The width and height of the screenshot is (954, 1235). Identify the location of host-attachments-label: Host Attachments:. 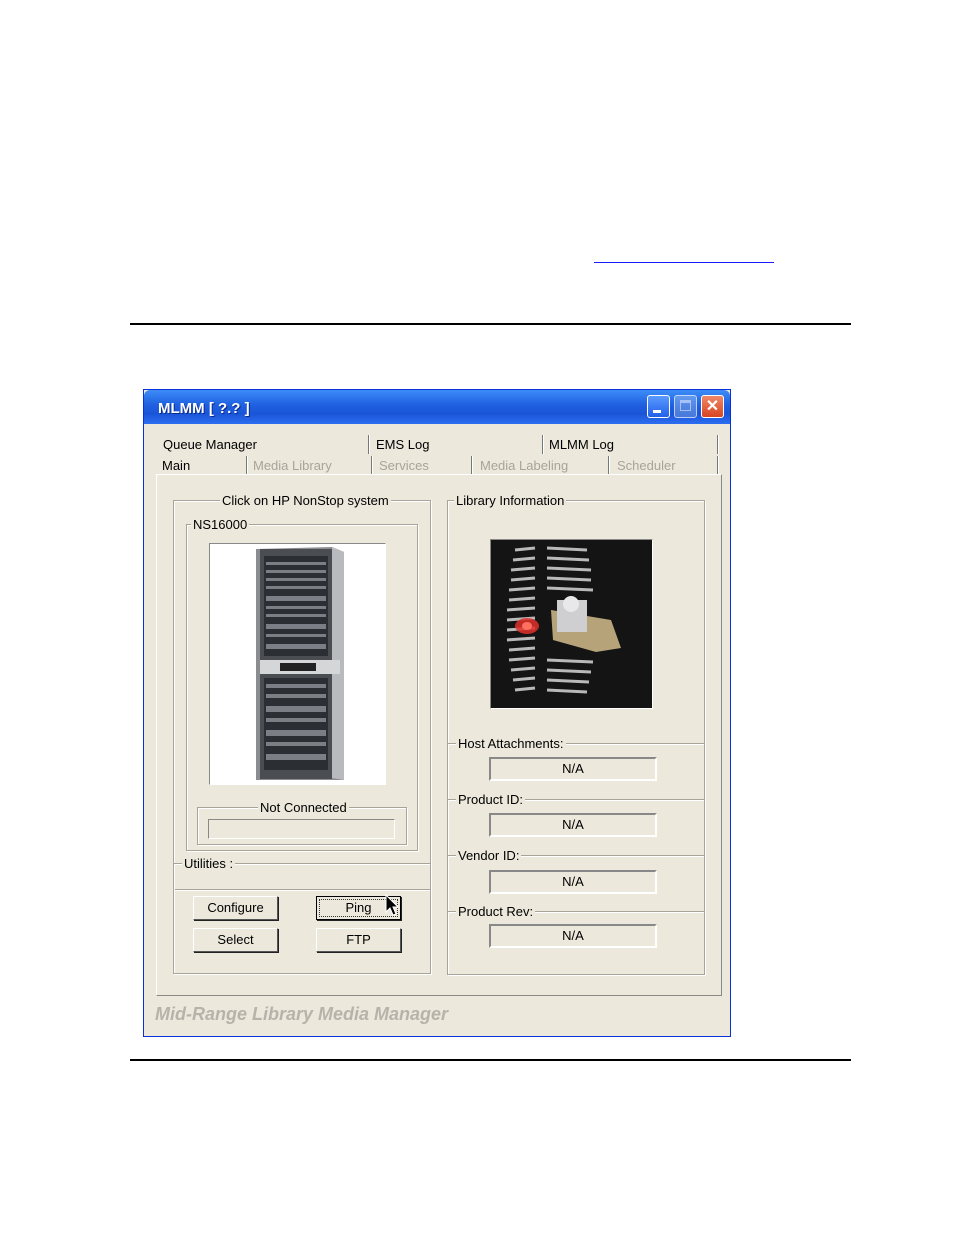
(511, 743).